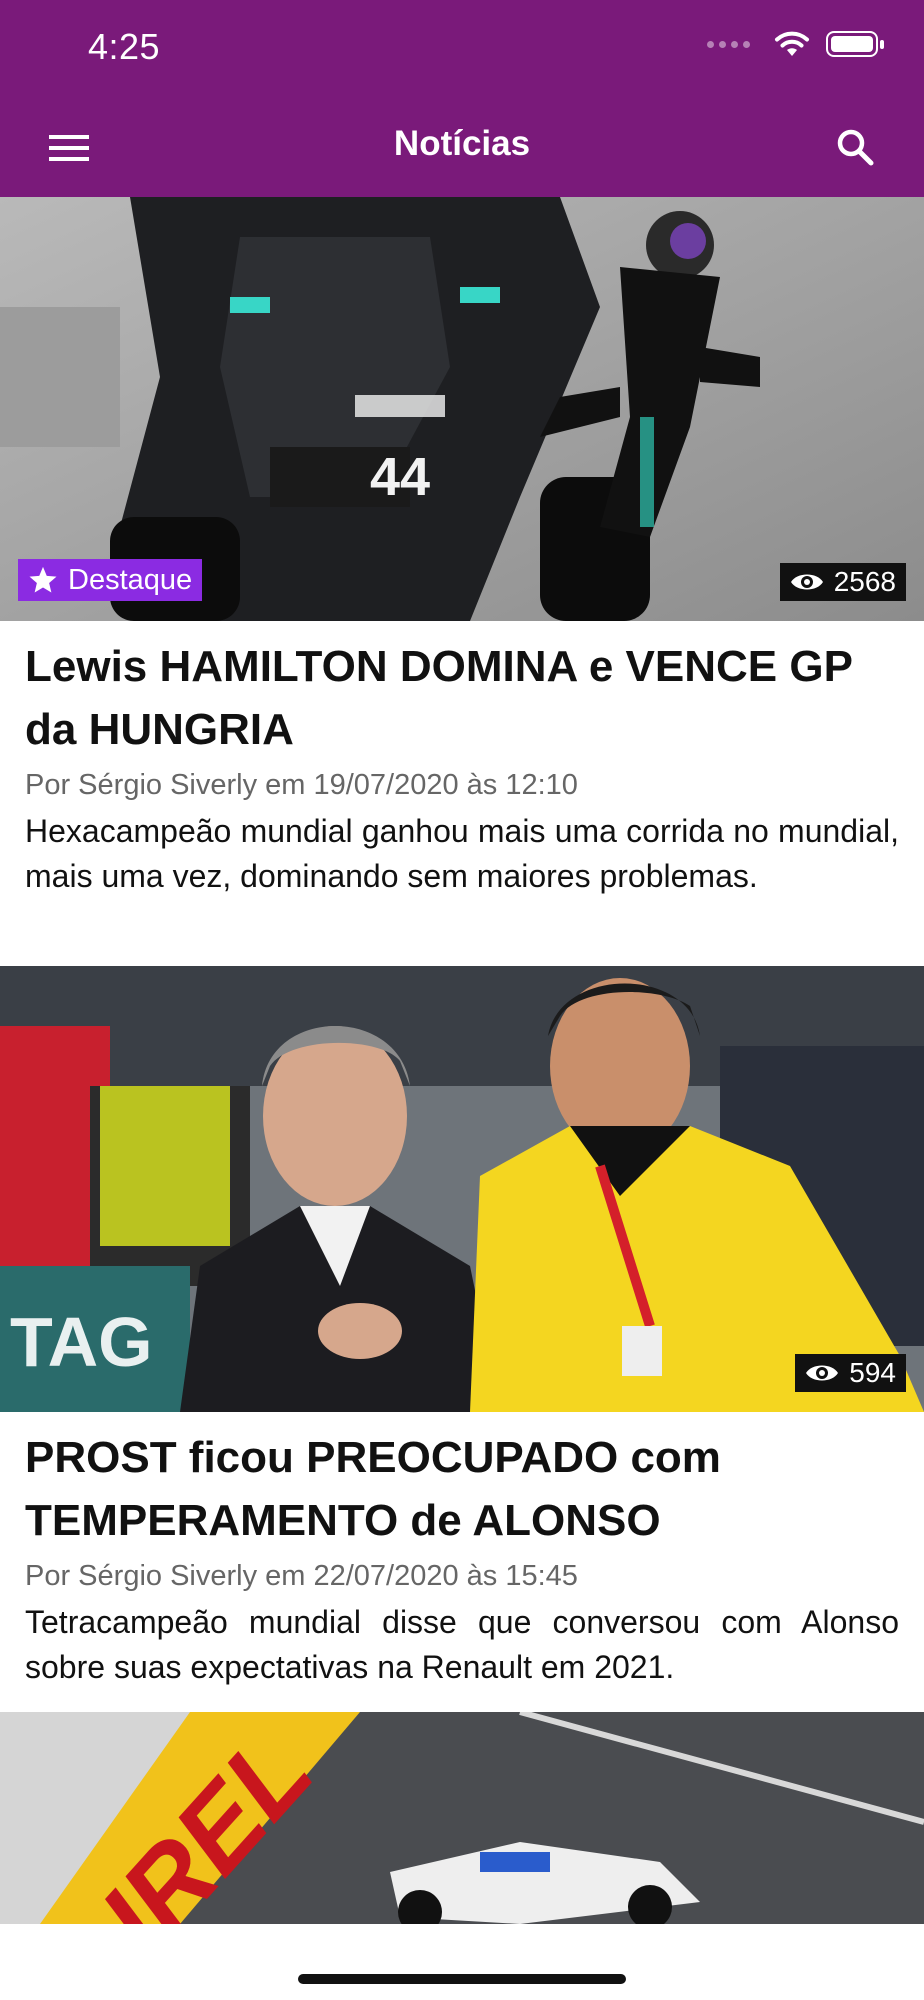 The width and height of the screenshot is (924, 2000). What do you see at coordinates (462, 143) in the screenshot?
I see `page-title: Notícias` at bounding box center [462, 143].